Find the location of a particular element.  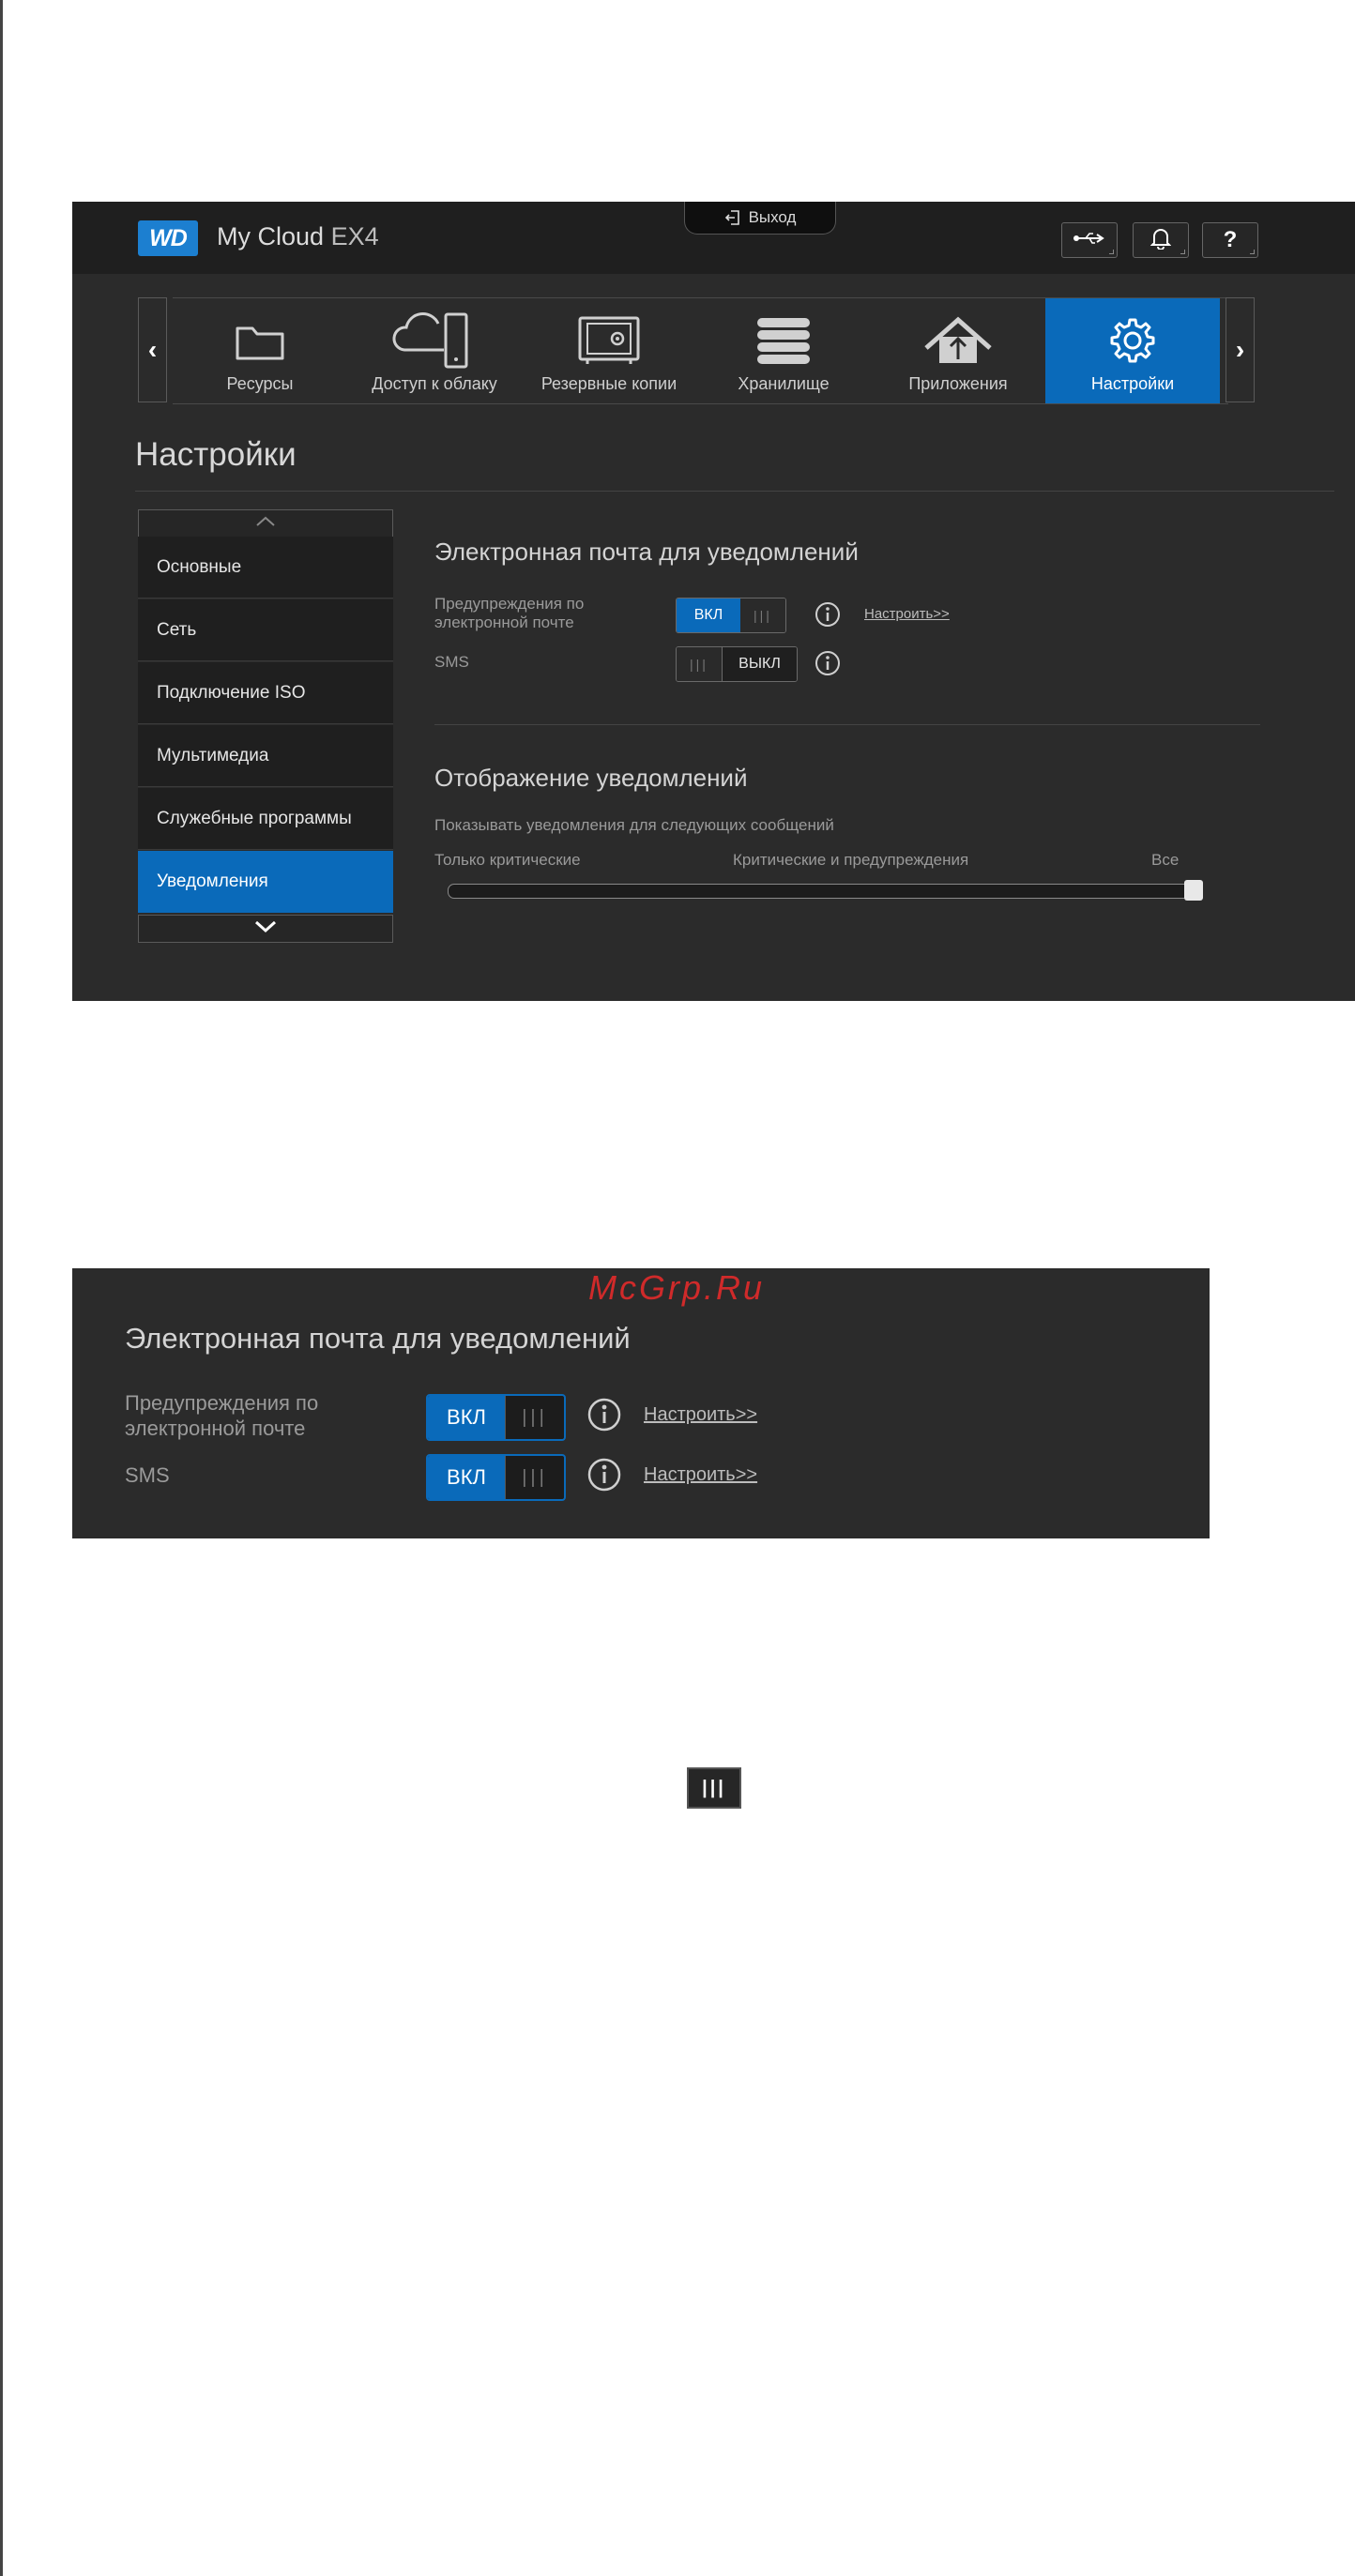

zoom-email-alerts-label: Предупреждения по электронной почте is located at coordinates (222, 1415).